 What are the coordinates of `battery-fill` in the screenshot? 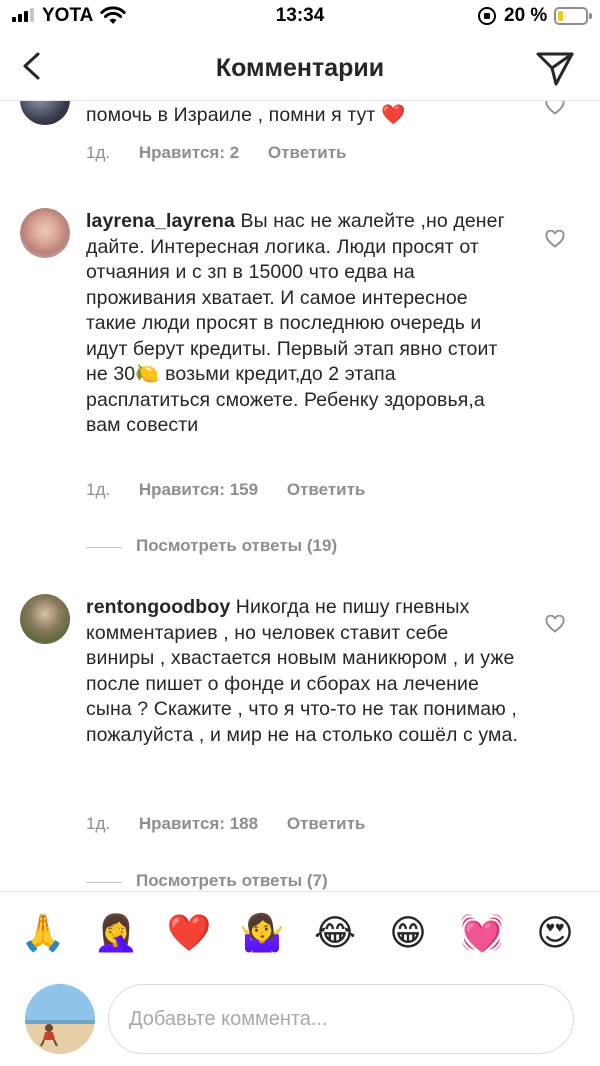 It's located at (561, 16).